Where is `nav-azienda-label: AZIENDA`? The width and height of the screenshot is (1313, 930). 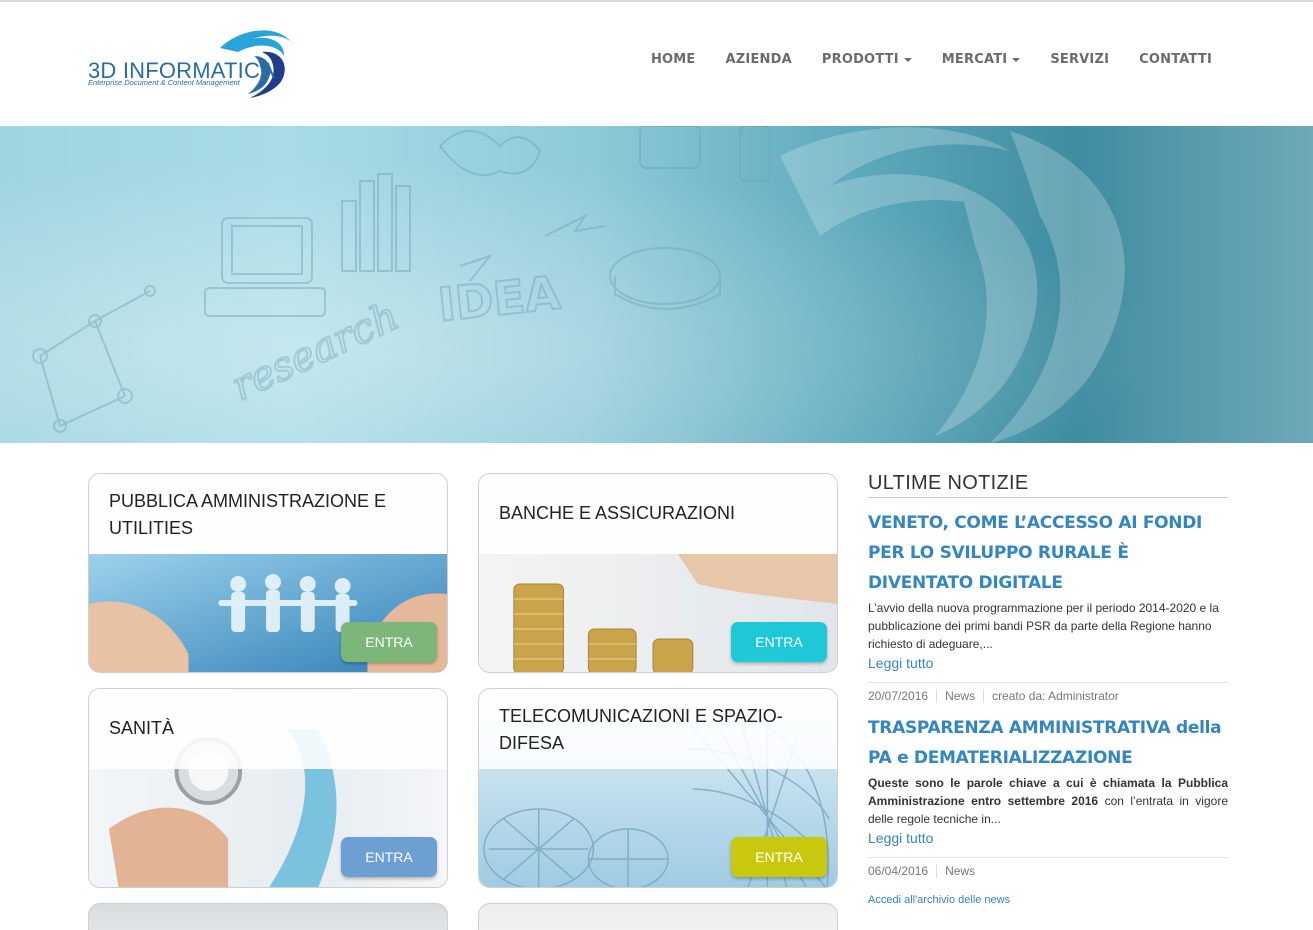 nav-azienda-label: AZIENDA is located at coordinates (758, 59).